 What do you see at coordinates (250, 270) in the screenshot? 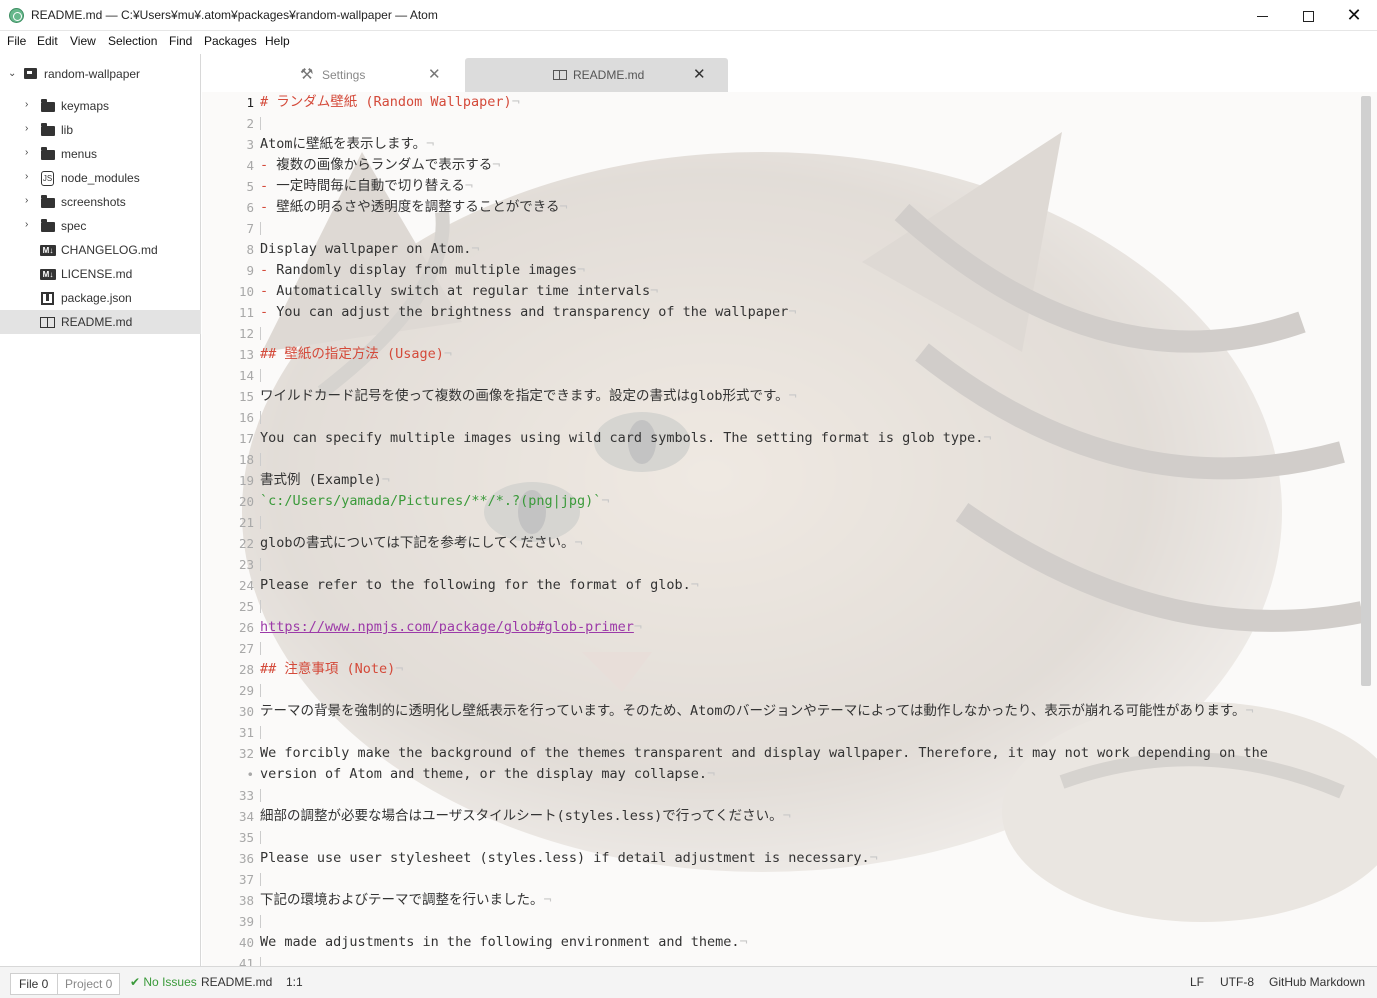
I see `line-number: 9` at bounding box center [250, 270].